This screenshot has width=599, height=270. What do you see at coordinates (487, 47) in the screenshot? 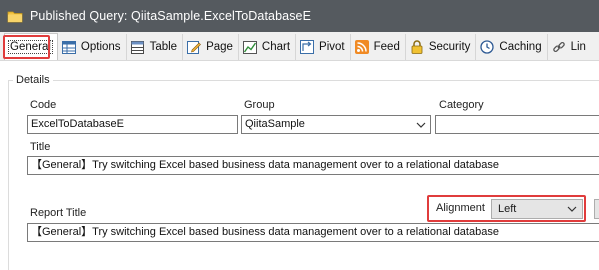
I see `clock-icon` at bounding box center [487, 47].